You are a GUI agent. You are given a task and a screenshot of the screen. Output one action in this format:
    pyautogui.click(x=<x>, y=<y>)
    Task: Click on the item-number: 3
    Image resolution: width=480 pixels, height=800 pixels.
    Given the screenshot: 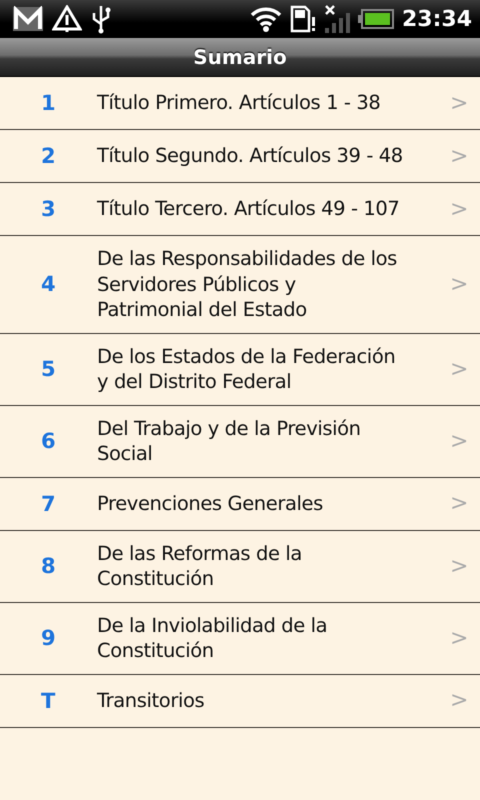 What is the action you would take?
    pyautogui.click(x=48, y=209)
    